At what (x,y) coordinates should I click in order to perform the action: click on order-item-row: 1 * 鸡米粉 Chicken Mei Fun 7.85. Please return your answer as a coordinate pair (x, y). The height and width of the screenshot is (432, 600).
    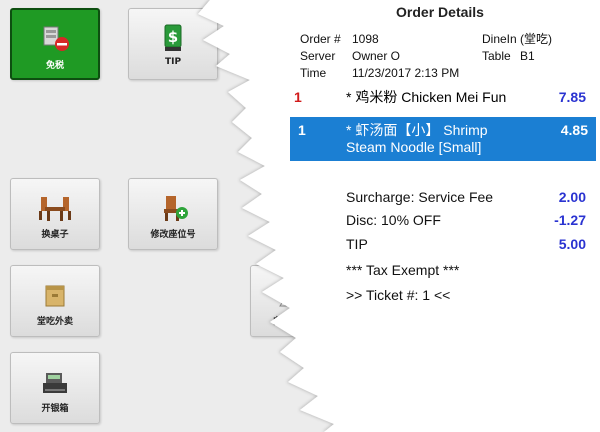
    Looking at the image, I should click on (440, 99).